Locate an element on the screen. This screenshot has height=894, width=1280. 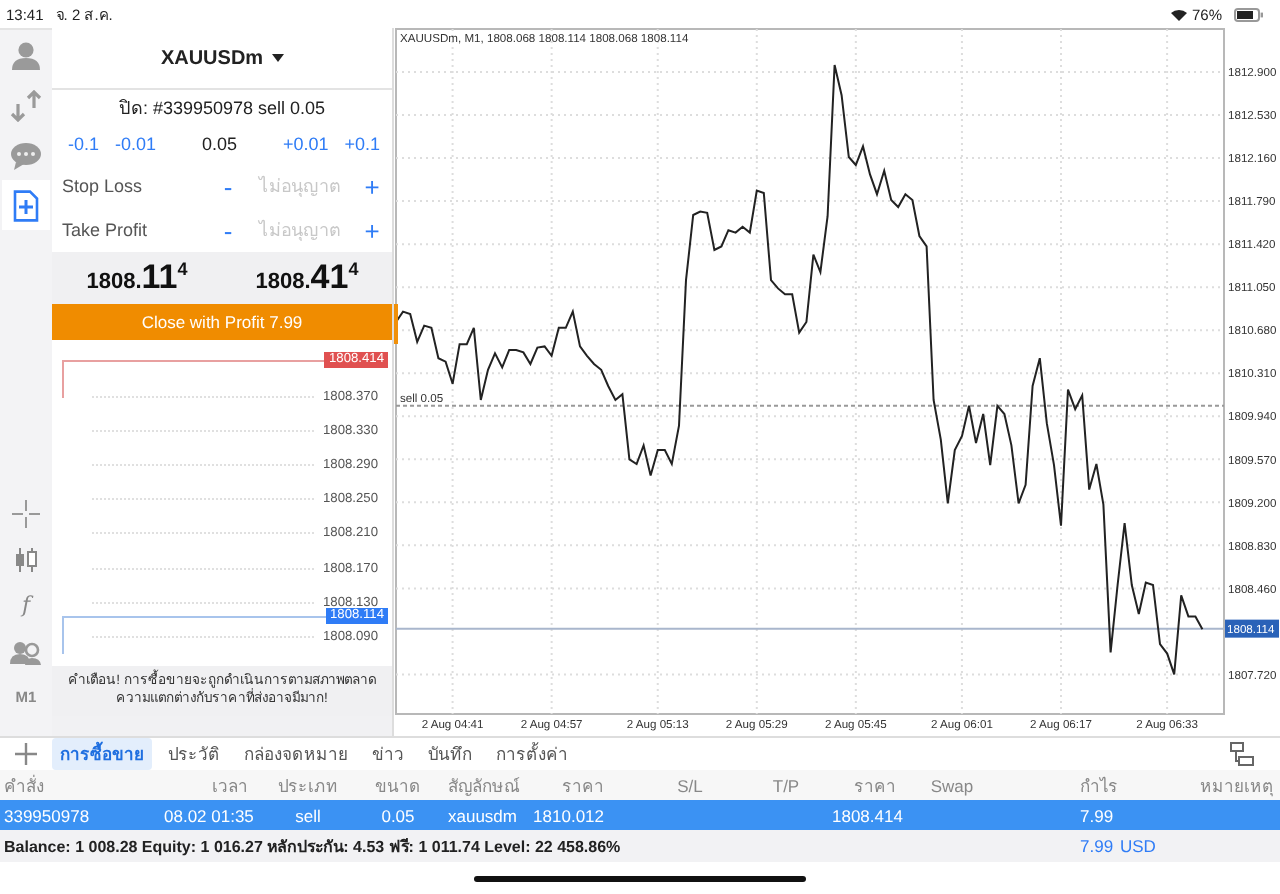
terminal-tab: การตั้งค่า is located at coordinates (532, 754).